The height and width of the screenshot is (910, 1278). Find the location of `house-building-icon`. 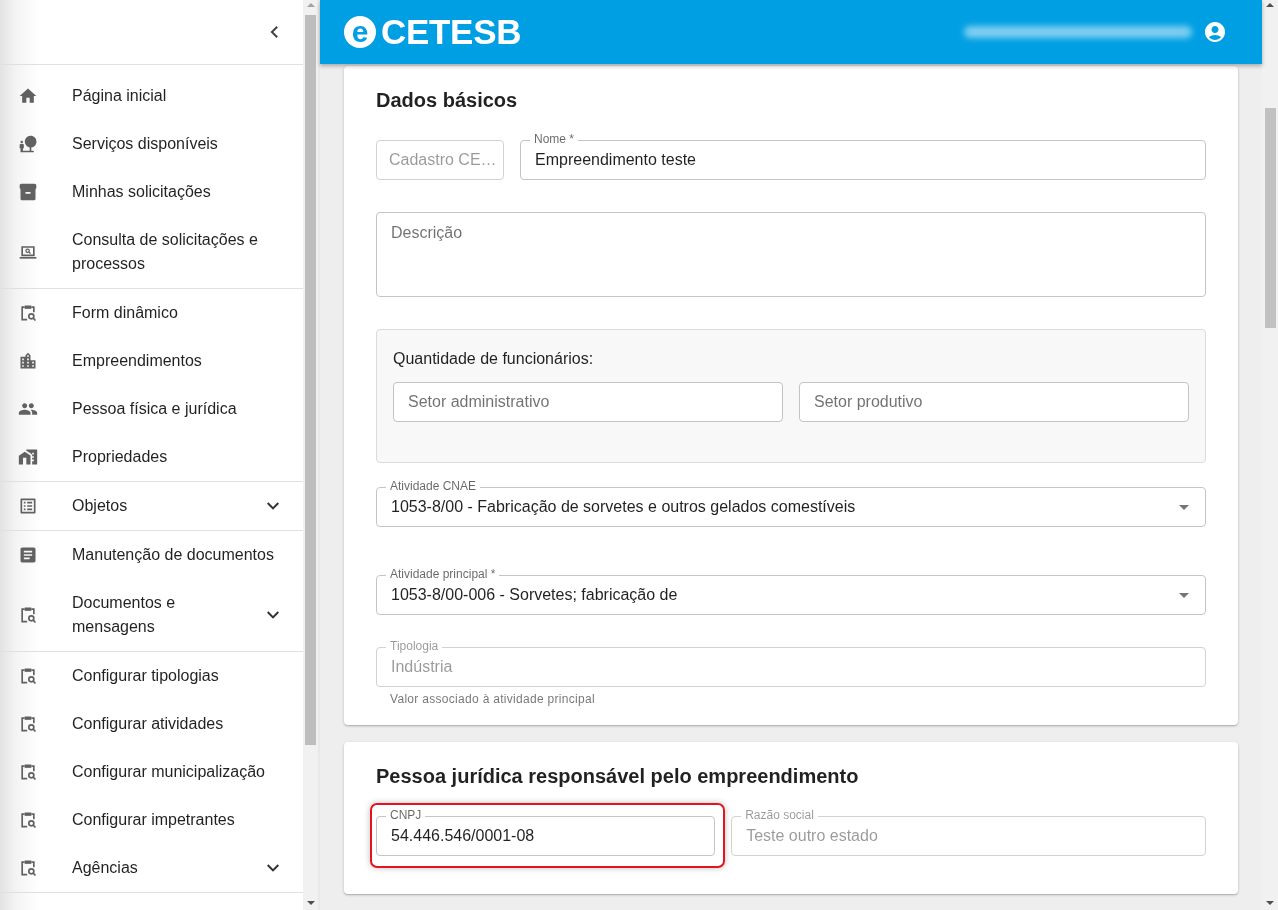

house-building-icon is located at coordinates (28, 457).